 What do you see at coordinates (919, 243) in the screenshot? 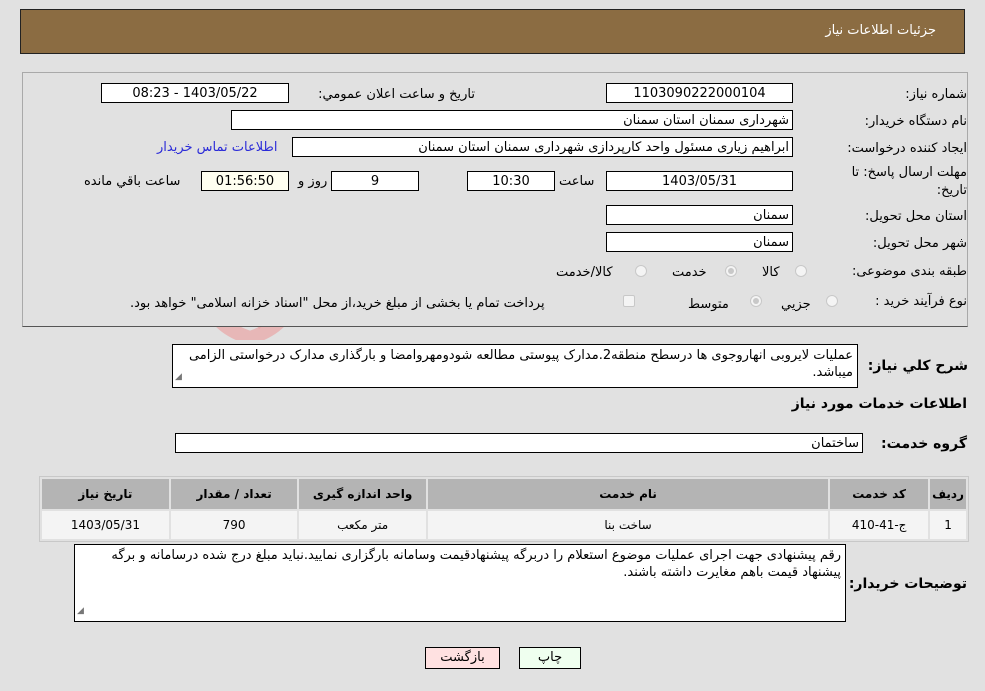
I see `delivery-city-label: شهر محل تحویل:` at bounding box center [919, 243].